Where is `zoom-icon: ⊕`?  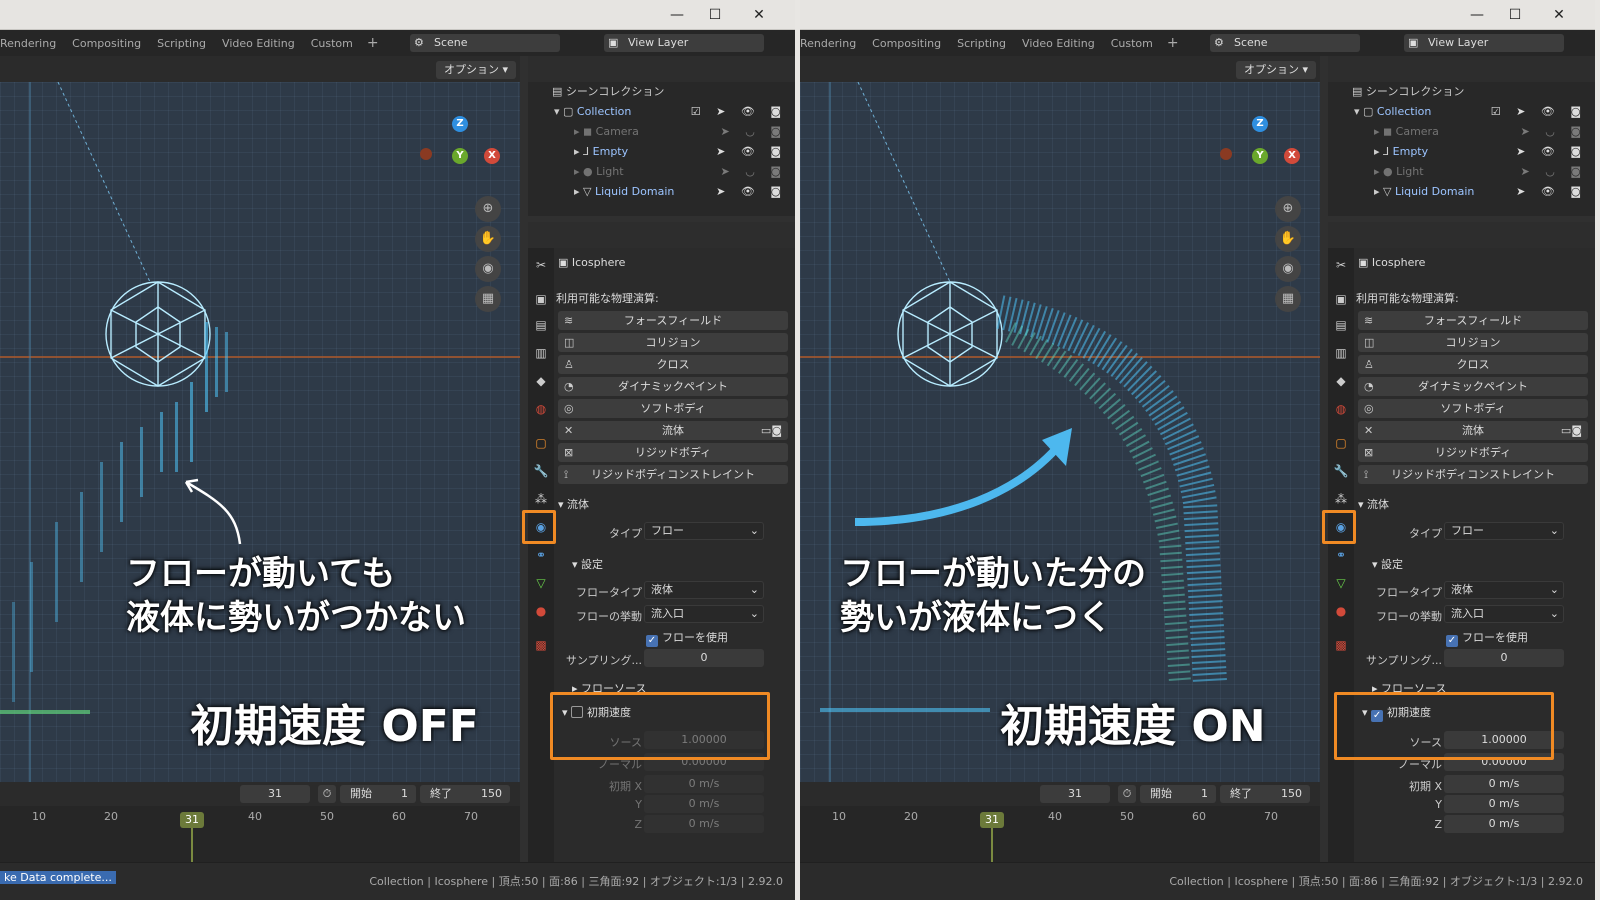
zoom-icon: ⊕ is located at coordinates (1288, 209).